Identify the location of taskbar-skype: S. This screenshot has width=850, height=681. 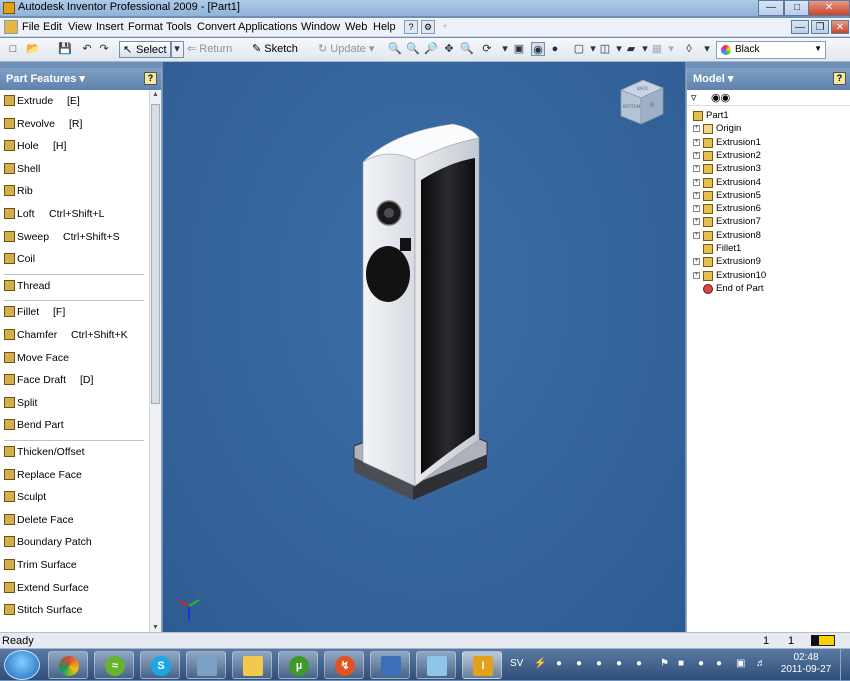
(160, 665).